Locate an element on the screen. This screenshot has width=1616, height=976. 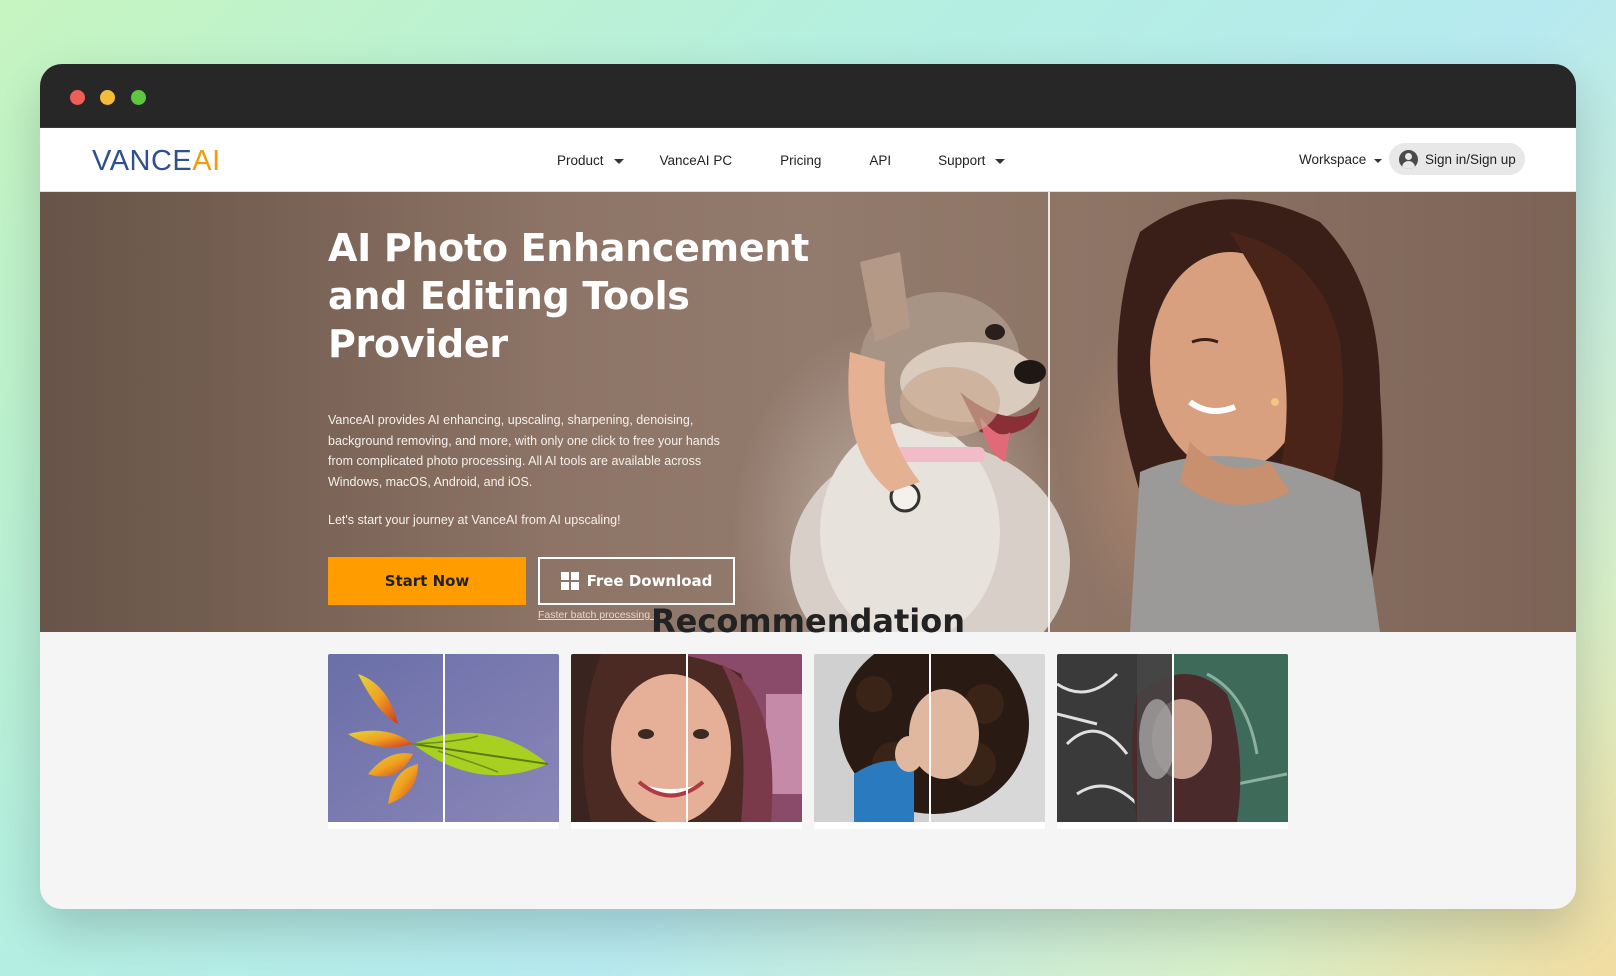
nav-item-product: Product is located at coordinates (590, 160).